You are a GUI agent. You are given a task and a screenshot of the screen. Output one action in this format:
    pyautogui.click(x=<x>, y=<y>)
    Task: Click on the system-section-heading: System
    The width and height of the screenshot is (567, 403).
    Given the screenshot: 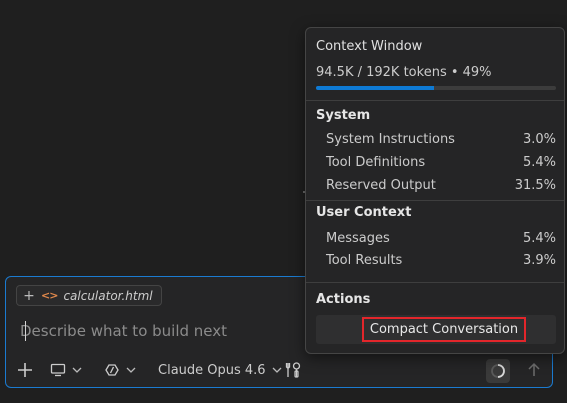 What is the action you would take?
    pyautogui.click(x=343, y=115)
    